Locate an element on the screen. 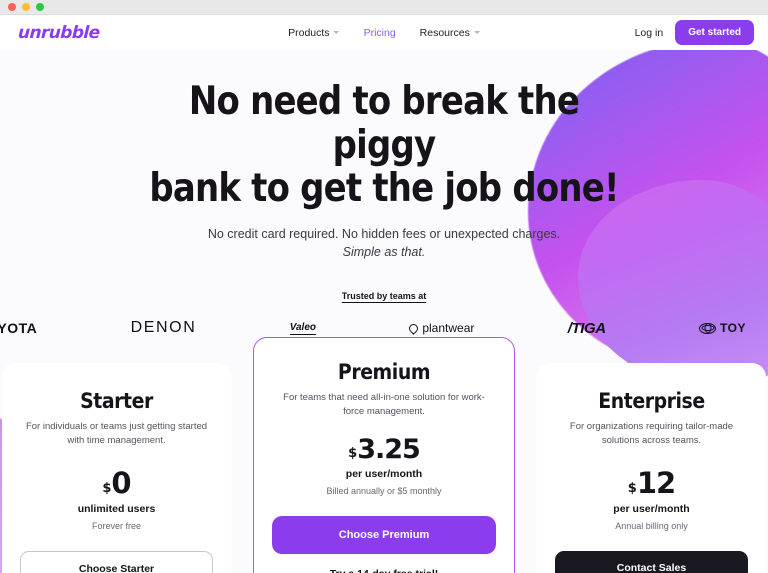 Image resolution: width=768 pixels, height=573 pixels. brand-text-valeo: Valeo is located at coordinates (302, 327).